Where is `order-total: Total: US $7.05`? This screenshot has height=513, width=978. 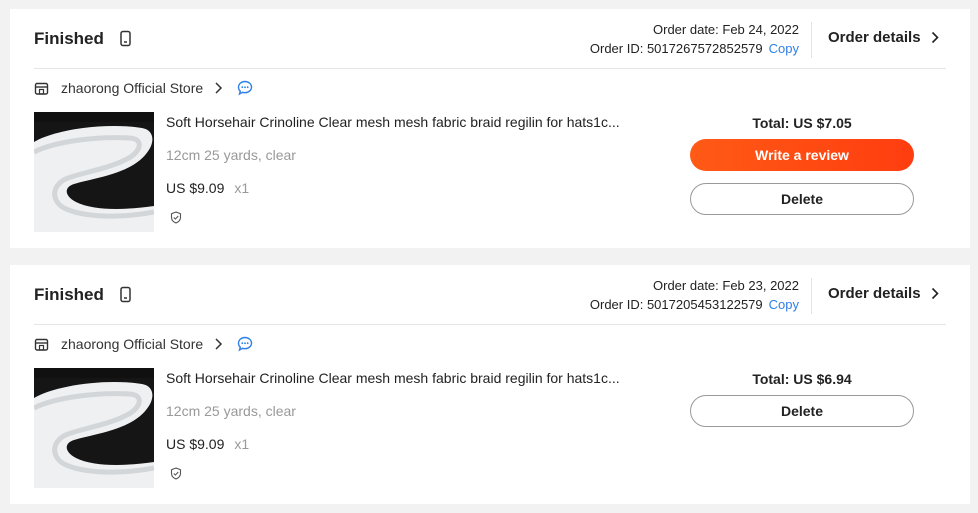
order-total: Total: US $7.05 is located at coordinates (802, 123).